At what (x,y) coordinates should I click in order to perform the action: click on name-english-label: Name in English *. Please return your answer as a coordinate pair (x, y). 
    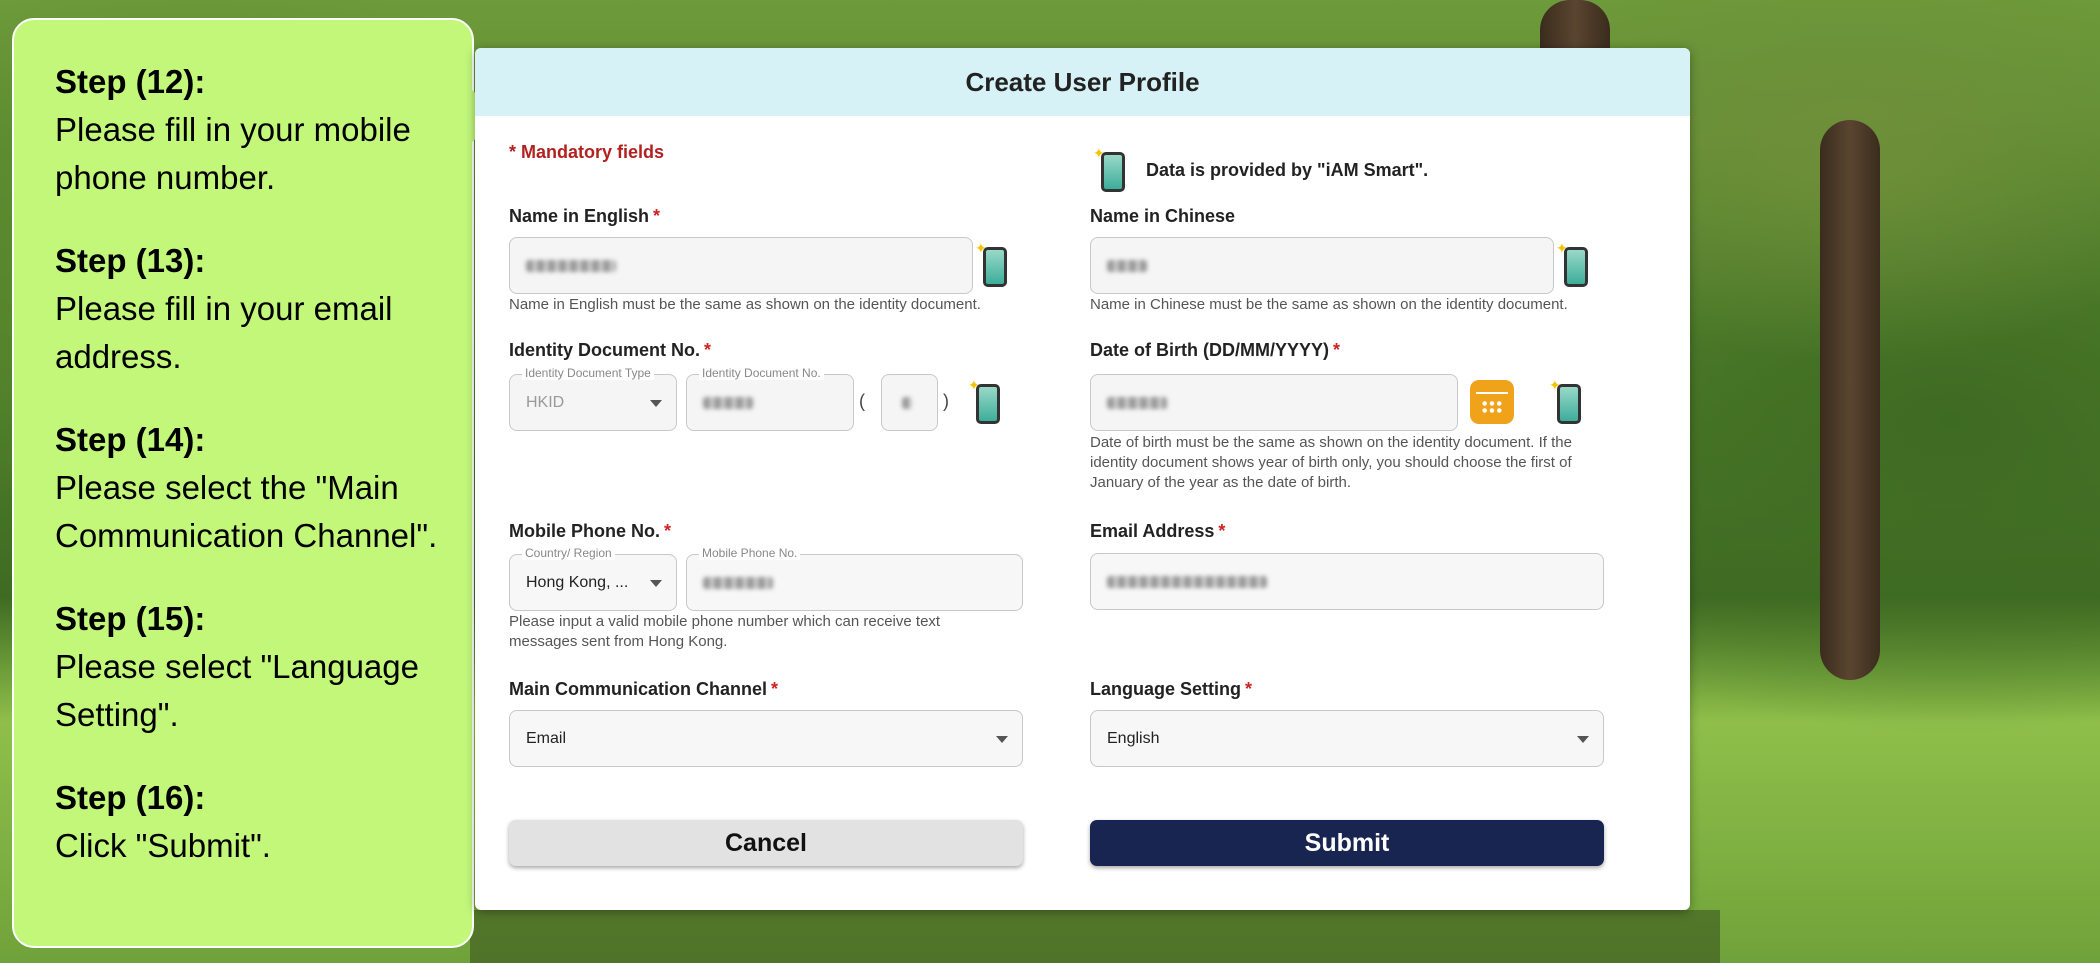
    Looking at the image, I should click on (584, 216).